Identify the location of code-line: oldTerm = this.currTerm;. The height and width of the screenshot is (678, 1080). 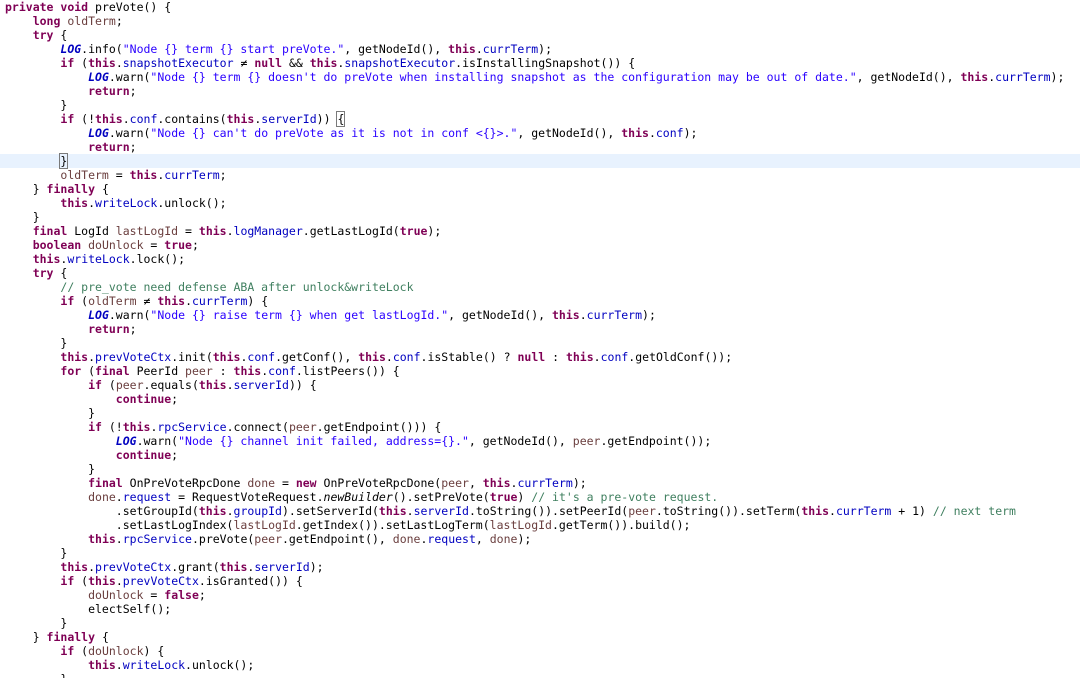
(540, 175).